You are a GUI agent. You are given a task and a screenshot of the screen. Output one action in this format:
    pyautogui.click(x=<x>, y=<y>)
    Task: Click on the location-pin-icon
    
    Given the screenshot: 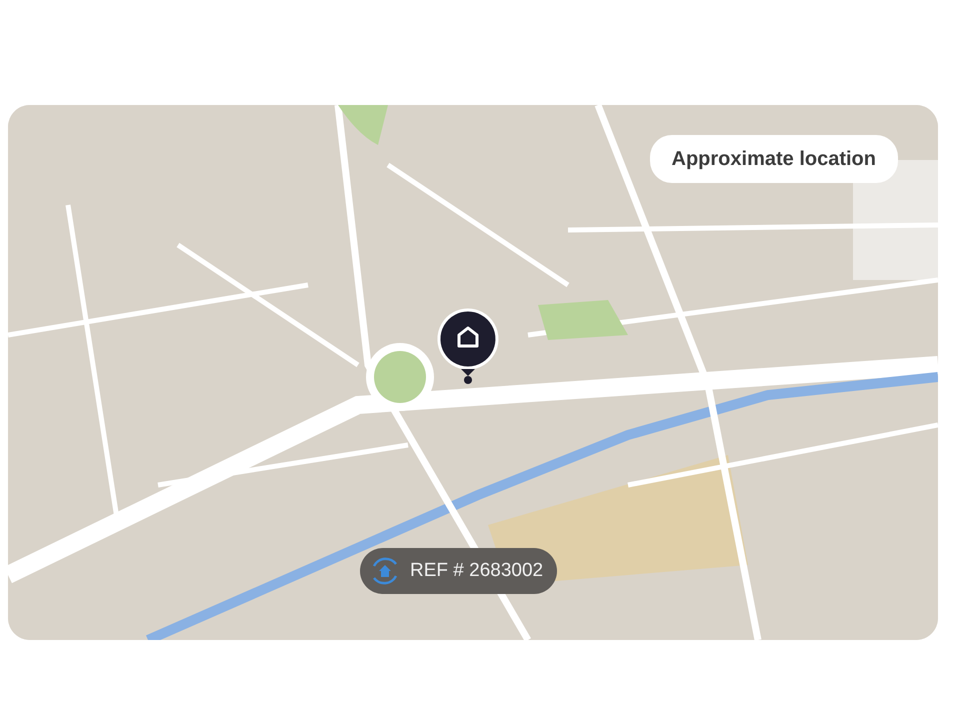 What is the action you would take?
    pyautogui.click(x=468, y=346)
    